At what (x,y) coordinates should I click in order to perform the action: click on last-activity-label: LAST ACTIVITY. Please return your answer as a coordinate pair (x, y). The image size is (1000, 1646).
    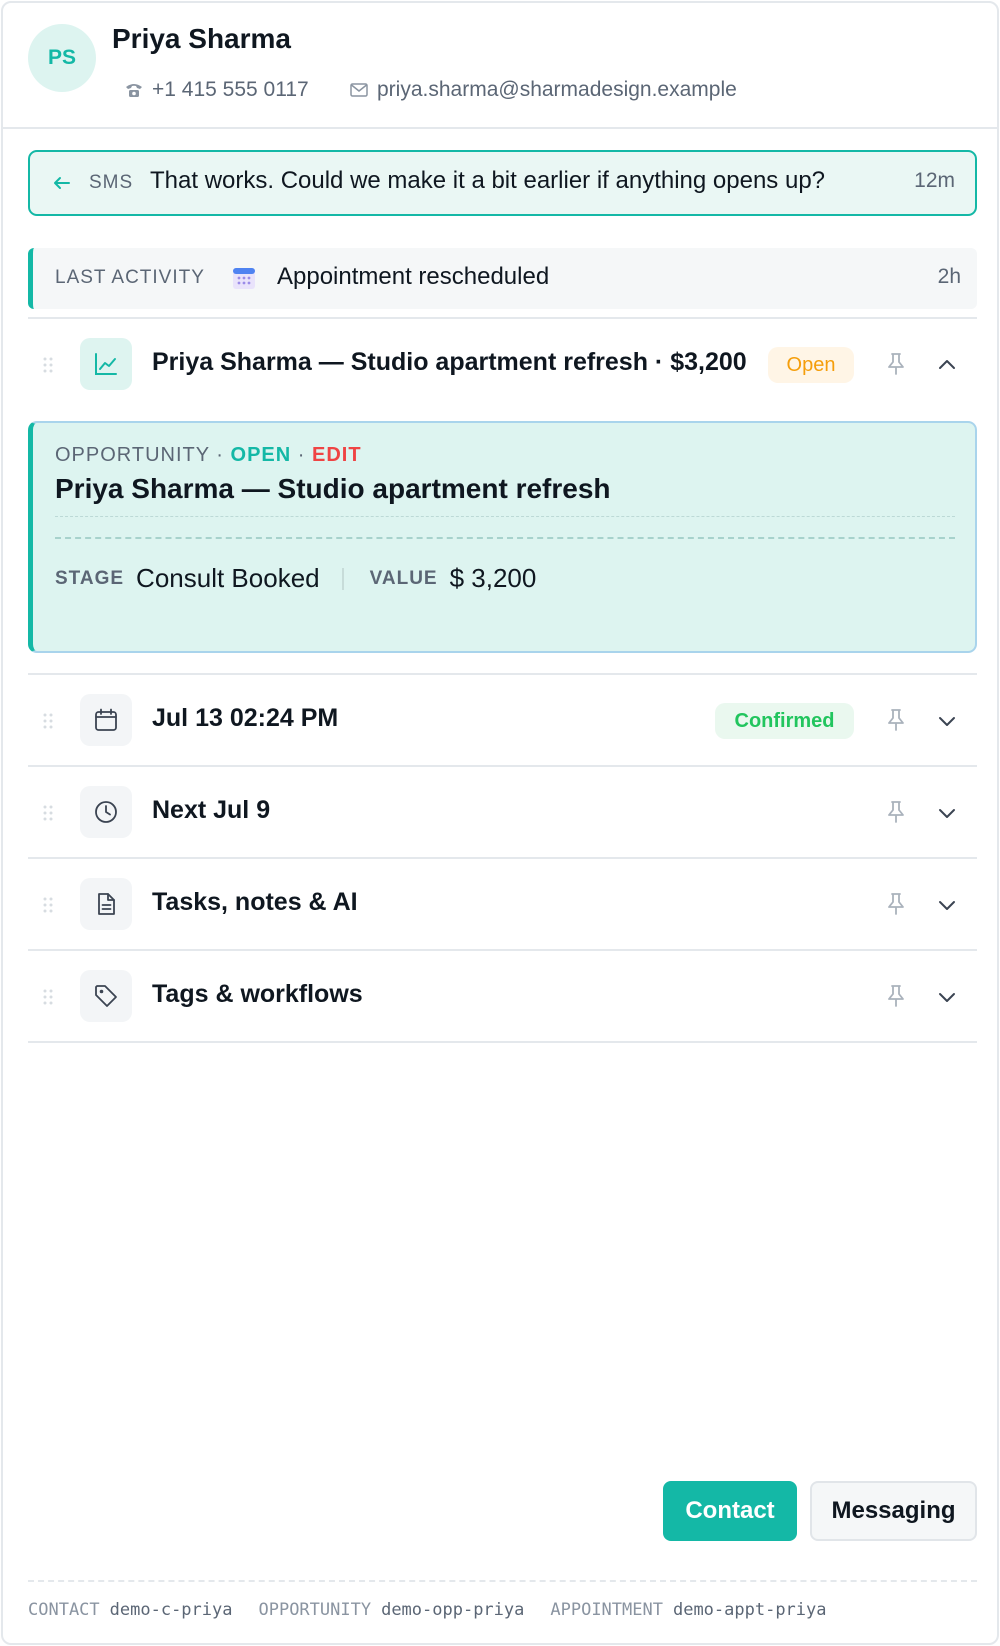
    Looking at the image, I should click on (130, 277).